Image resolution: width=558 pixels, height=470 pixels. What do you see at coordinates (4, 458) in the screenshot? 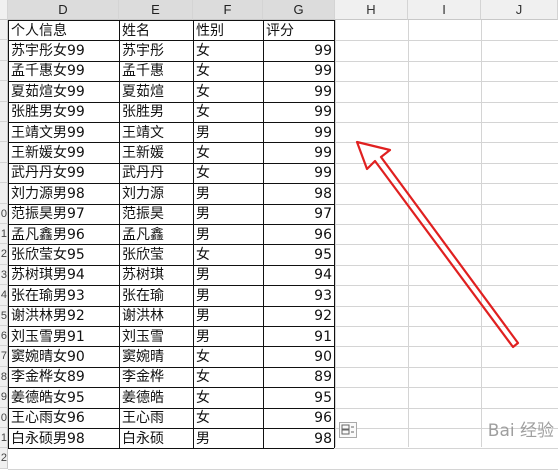
I see `row-header: 2` at bounding box center [4, 458].